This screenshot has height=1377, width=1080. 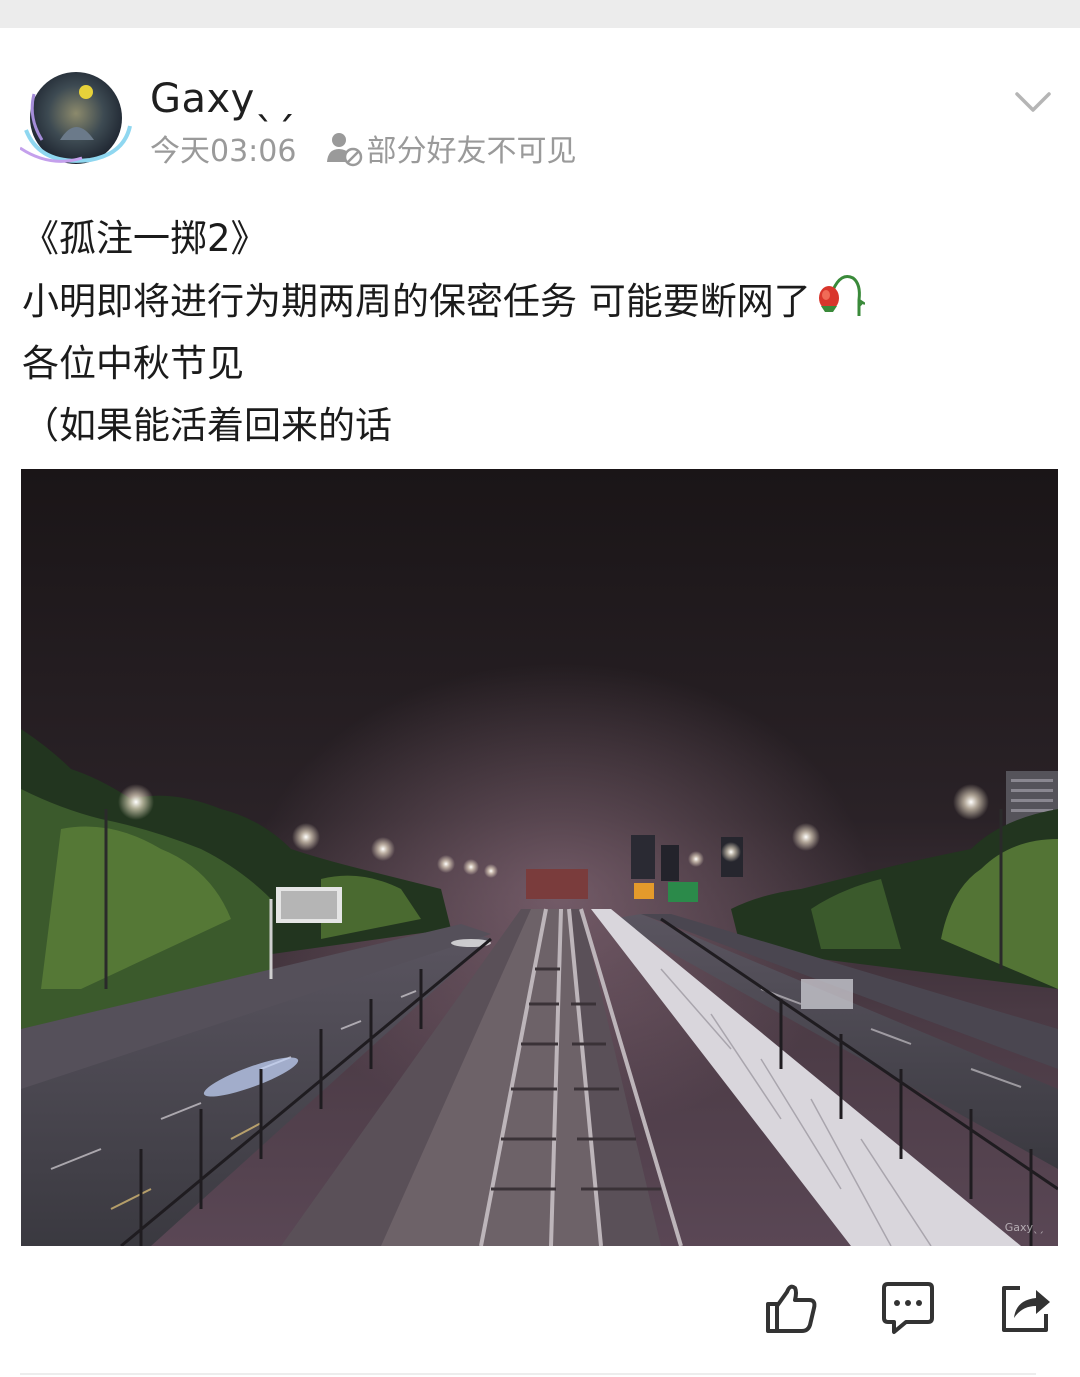 I want to click on post-line-2: 小明即将进行为期两周的保密任务 可能要断网了, so click(x=537, y=301).